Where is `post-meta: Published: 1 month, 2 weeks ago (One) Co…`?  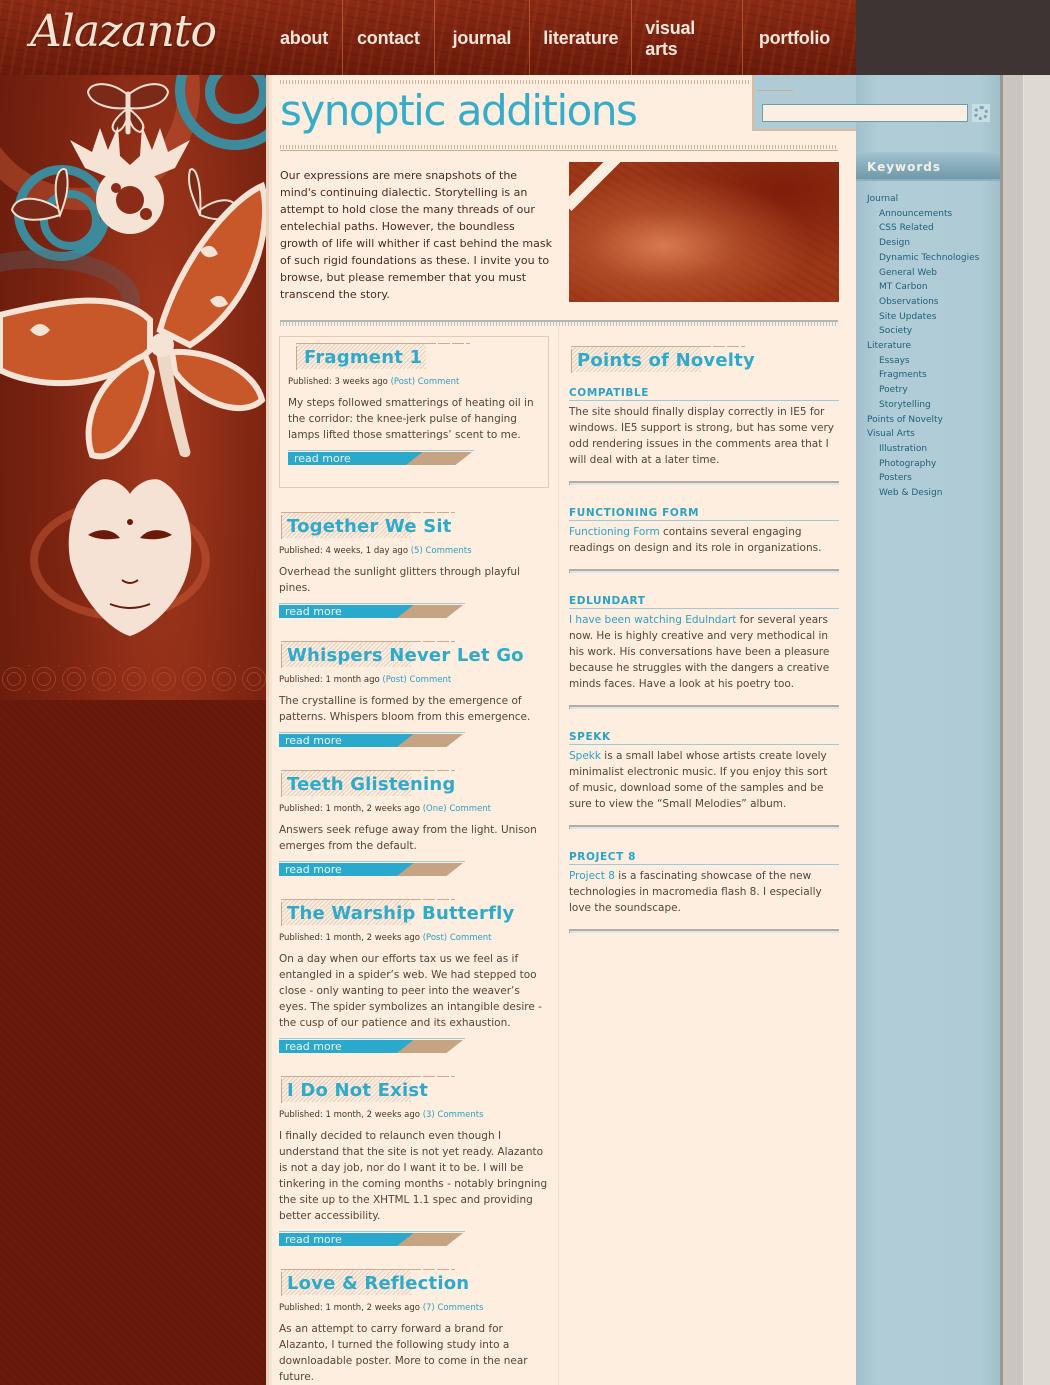 post-meta: Published: 1 month, 2 weeks ago (One) Co… is located at coordinates (385, 809).